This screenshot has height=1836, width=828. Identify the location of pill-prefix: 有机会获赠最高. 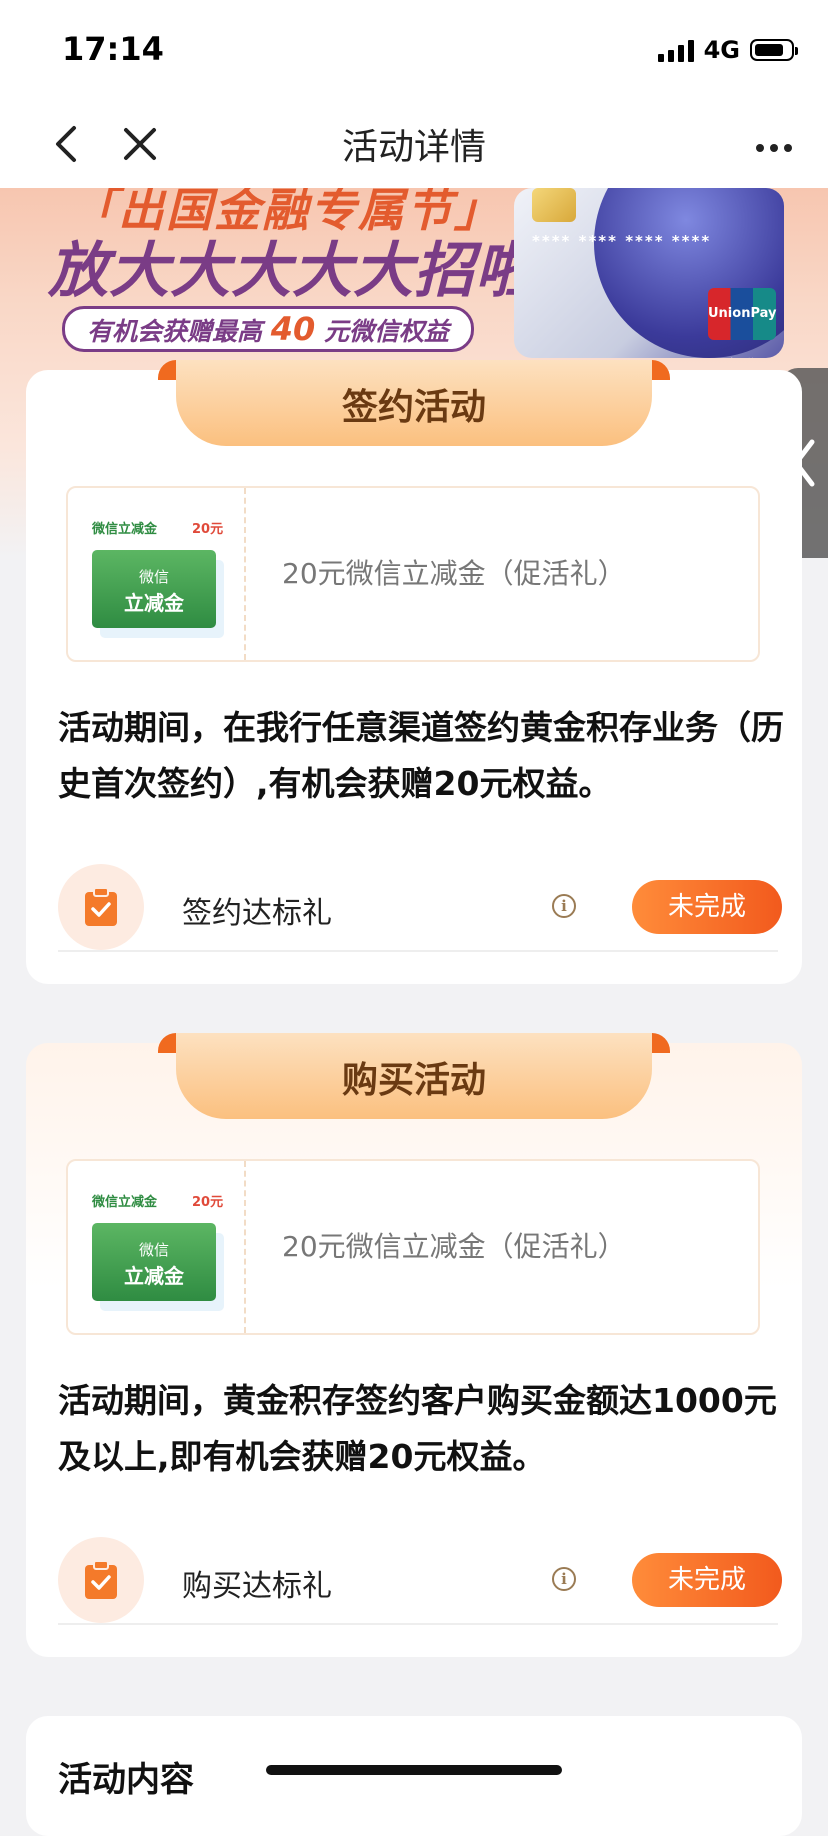
(179, 331).